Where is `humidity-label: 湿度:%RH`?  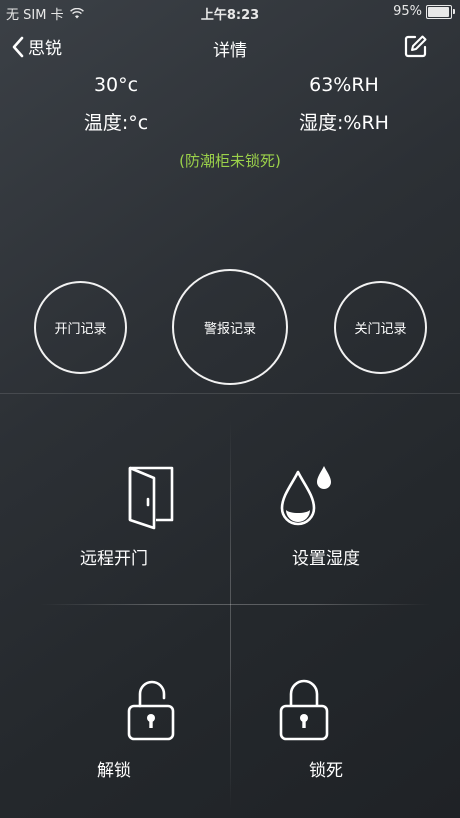
humidity-label: 湿度:%RH is located at coordinates (344, 123).